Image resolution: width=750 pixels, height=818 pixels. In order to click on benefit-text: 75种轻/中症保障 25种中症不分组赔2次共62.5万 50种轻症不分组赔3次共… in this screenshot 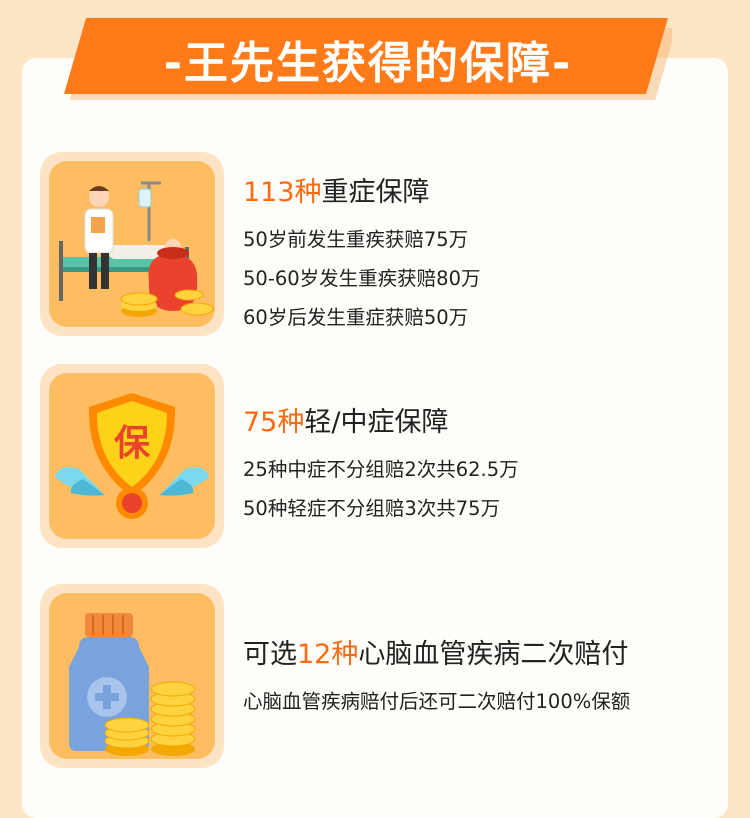, I will do `click(381, 460)`.